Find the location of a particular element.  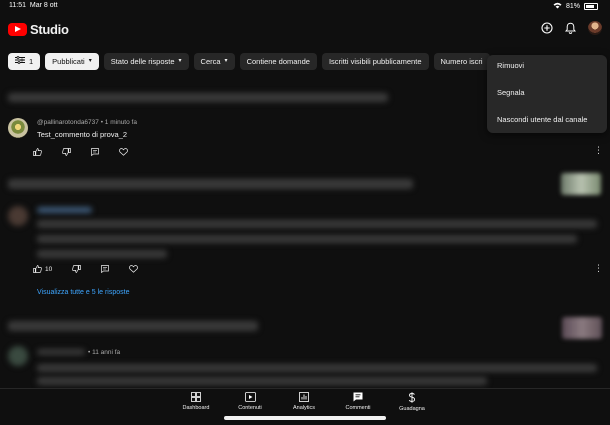

like-count: 10 is located at coordinates (49, 269).